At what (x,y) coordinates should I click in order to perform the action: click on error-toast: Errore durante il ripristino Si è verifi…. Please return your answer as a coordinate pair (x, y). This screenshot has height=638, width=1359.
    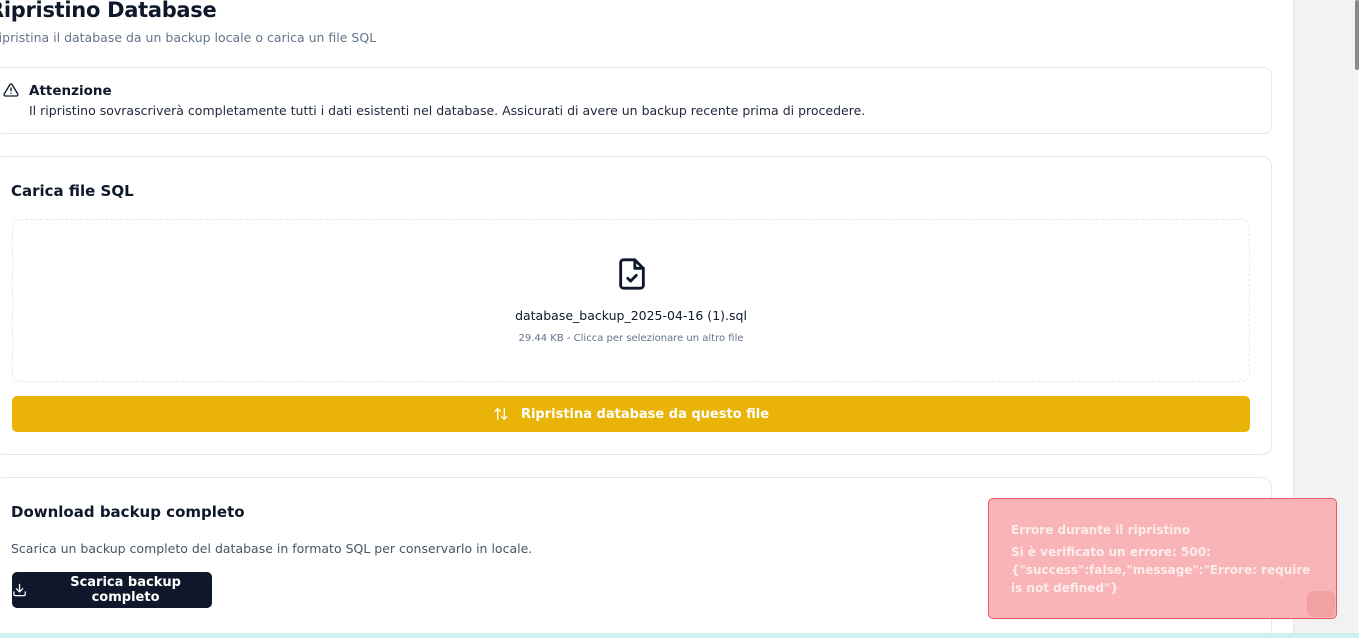
    Looking at the image, I should click on (1162, 558).